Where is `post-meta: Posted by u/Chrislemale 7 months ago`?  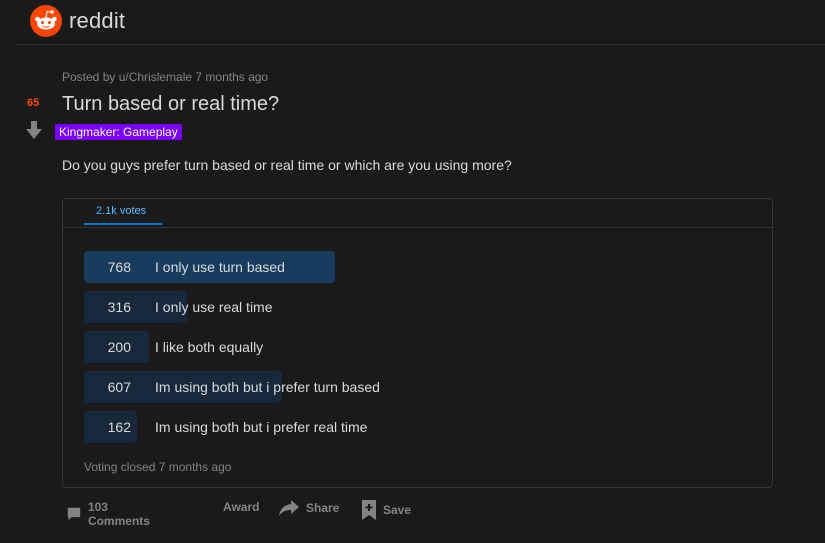
post-meta: Posted by u/Chrislemale 7 months ago is located at coordinates (165, 77).